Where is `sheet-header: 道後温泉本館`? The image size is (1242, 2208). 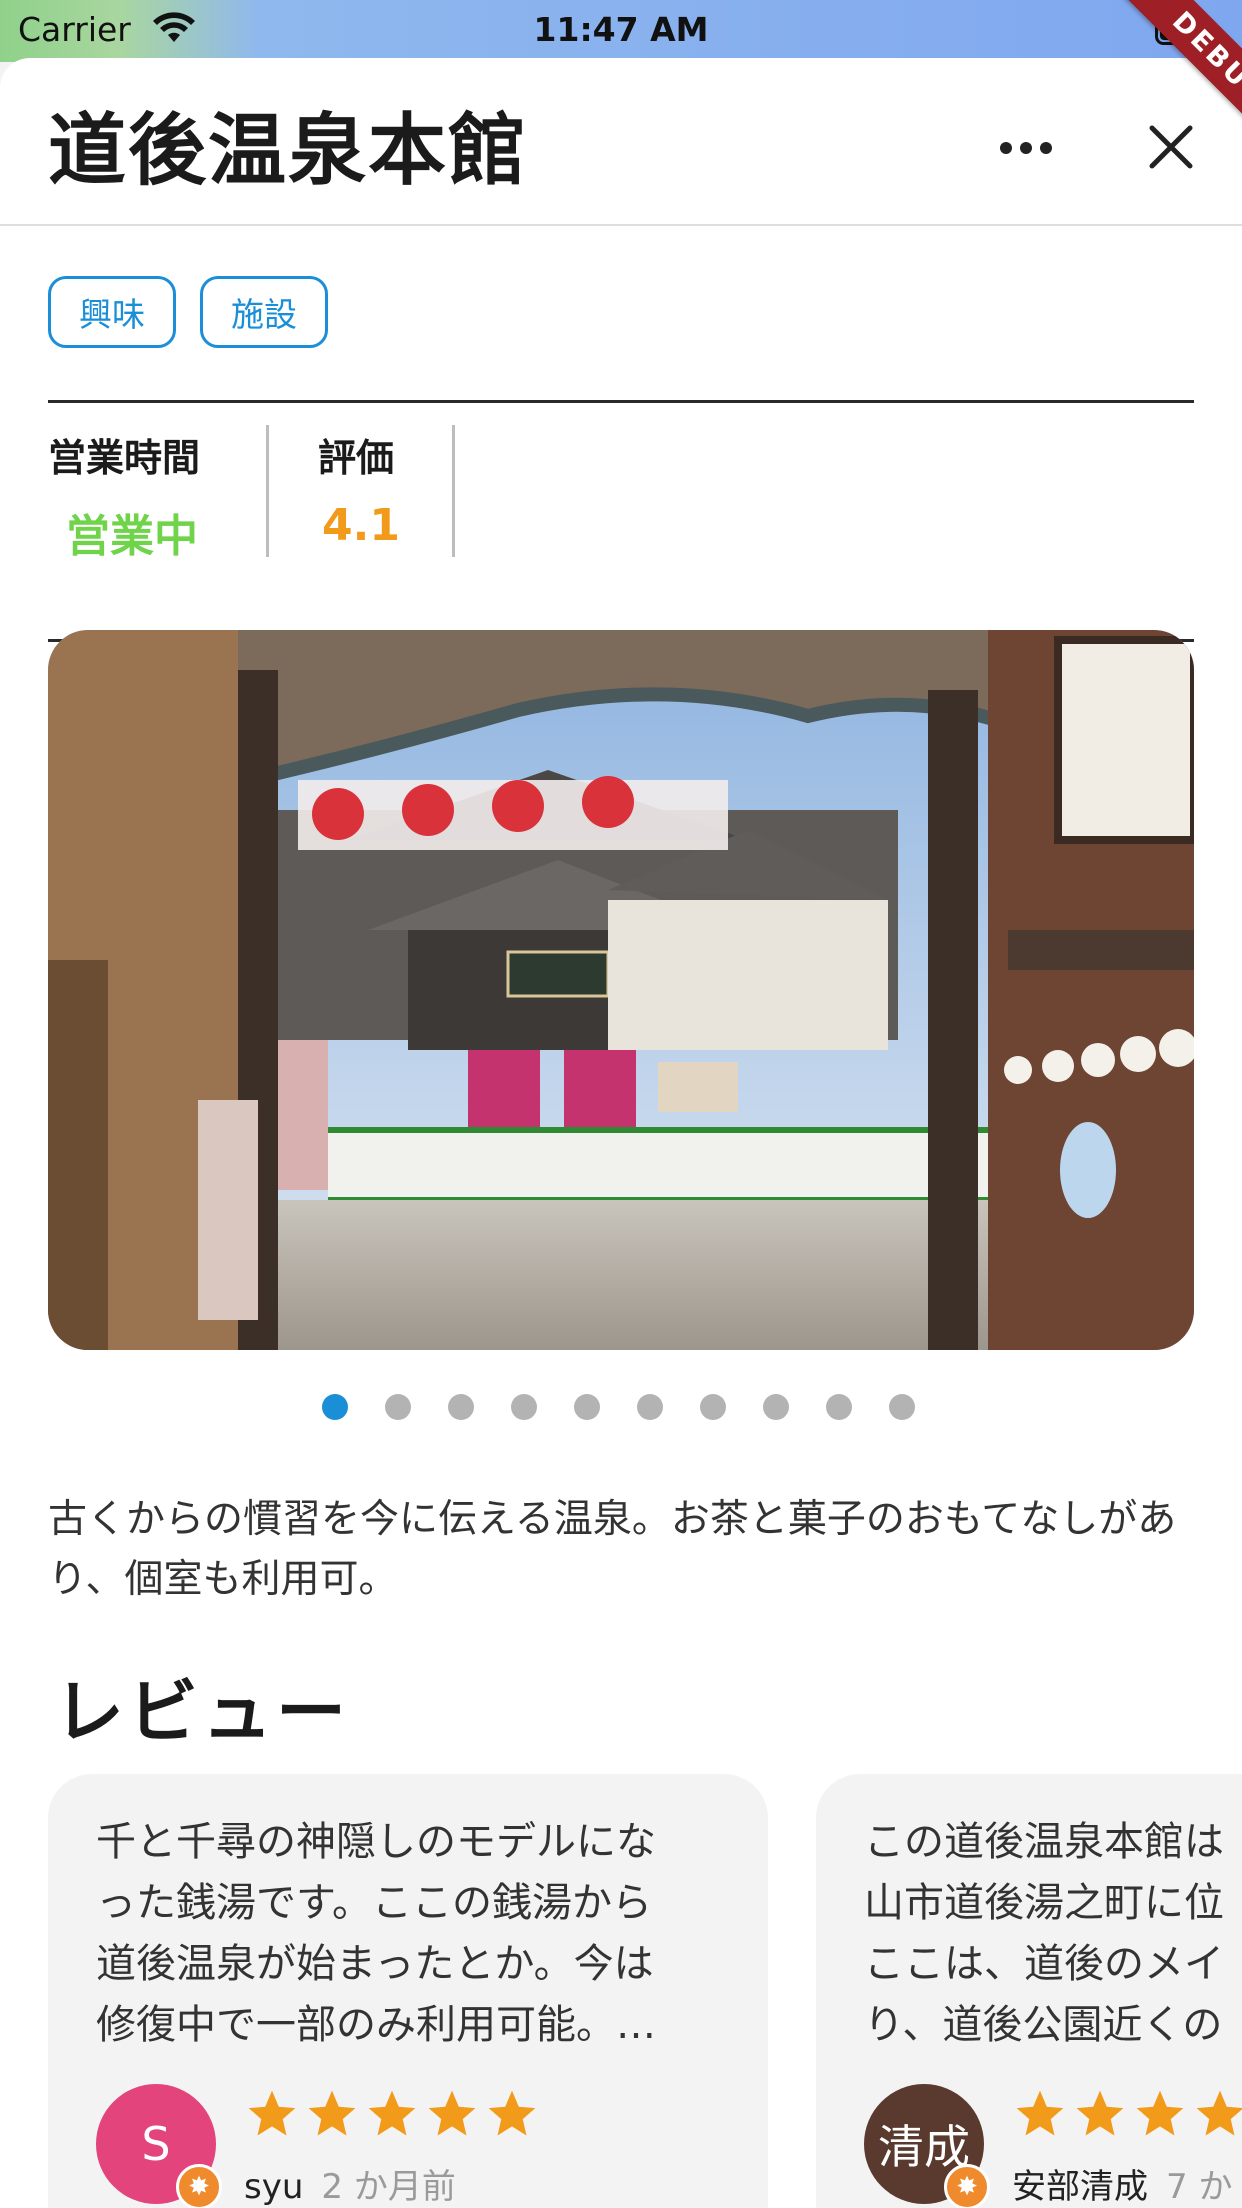 sheet-header: 道後温泉本館 is located at coordinates (621, 142).